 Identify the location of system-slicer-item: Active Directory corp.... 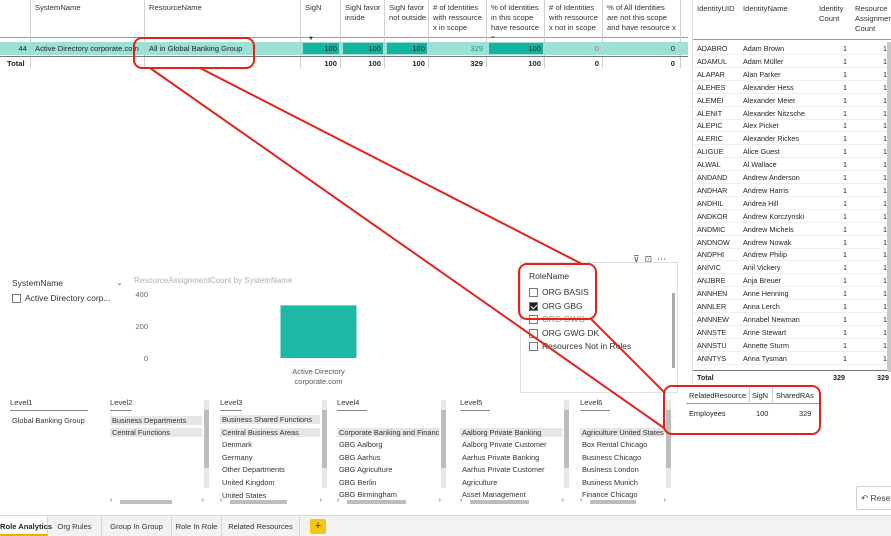
(61, 298).